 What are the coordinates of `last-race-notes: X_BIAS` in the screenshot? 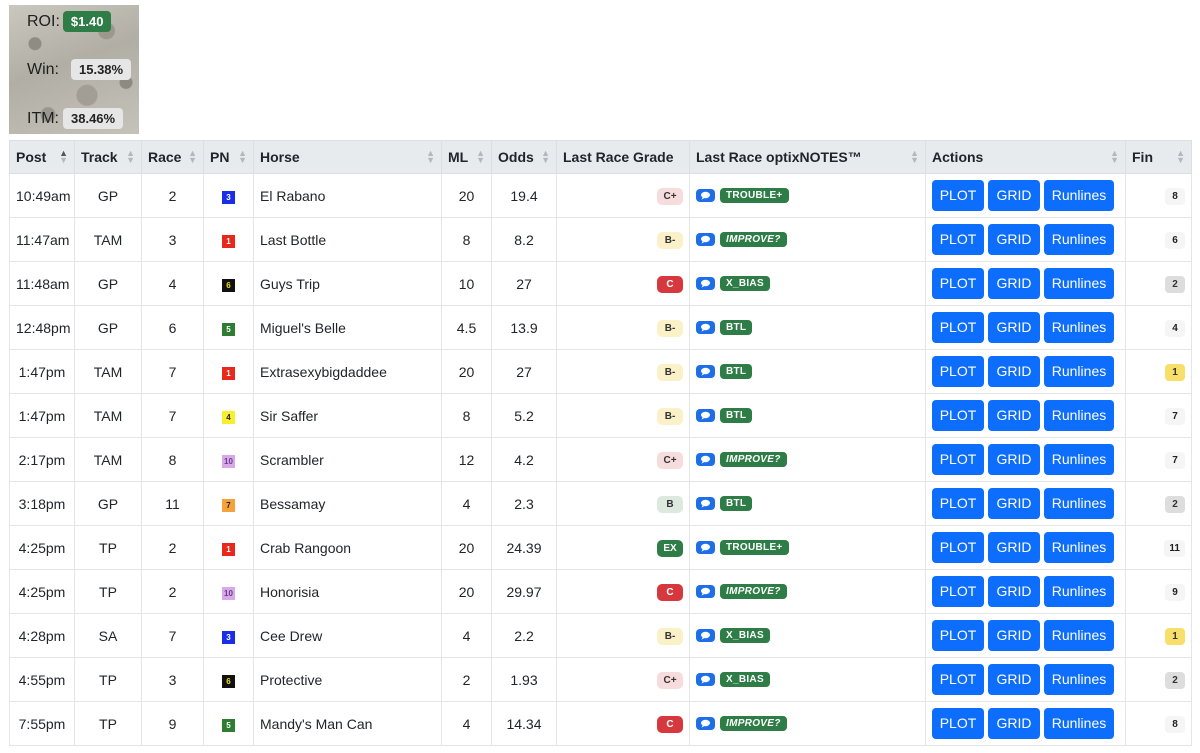 It's located at (807, 635).